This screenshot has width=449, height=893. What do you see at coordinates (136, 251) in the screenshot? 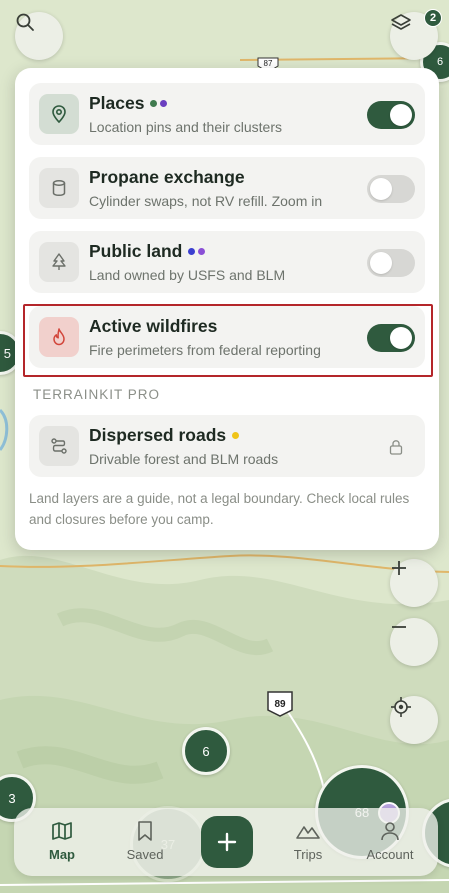
I see `layer-title-text: Public land` at bounding box center [136, 251].